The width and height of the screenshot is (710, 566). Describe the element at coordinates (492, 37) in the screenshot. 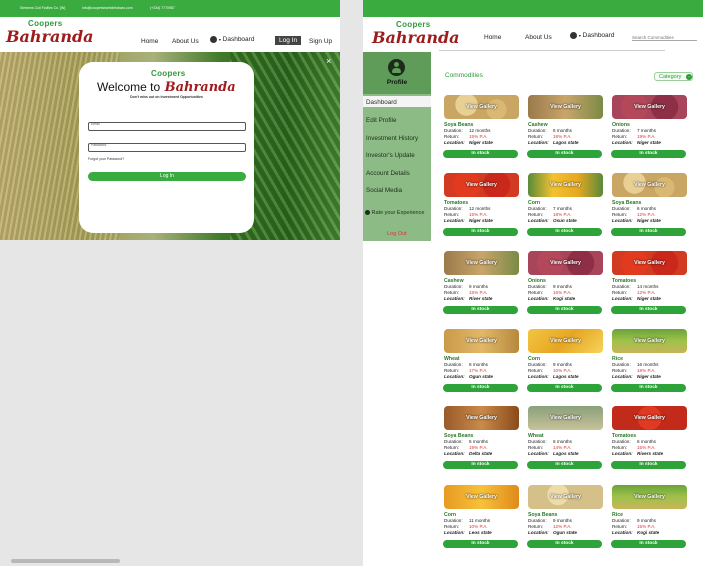

I see `right-nav-home: Home` at that location.